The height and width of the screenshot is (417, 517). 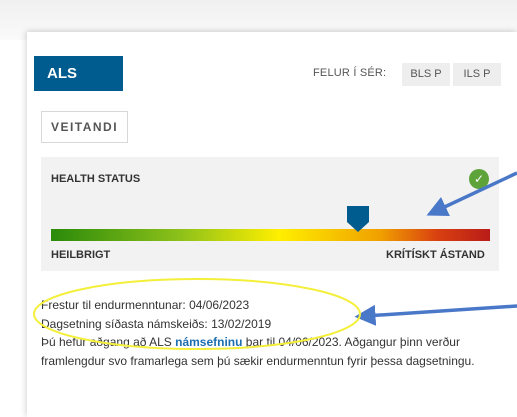 What do you see at coordinates (197, 314) in the screenshot?
I see `annotation-ellipse` at bounding box center [197, 314].